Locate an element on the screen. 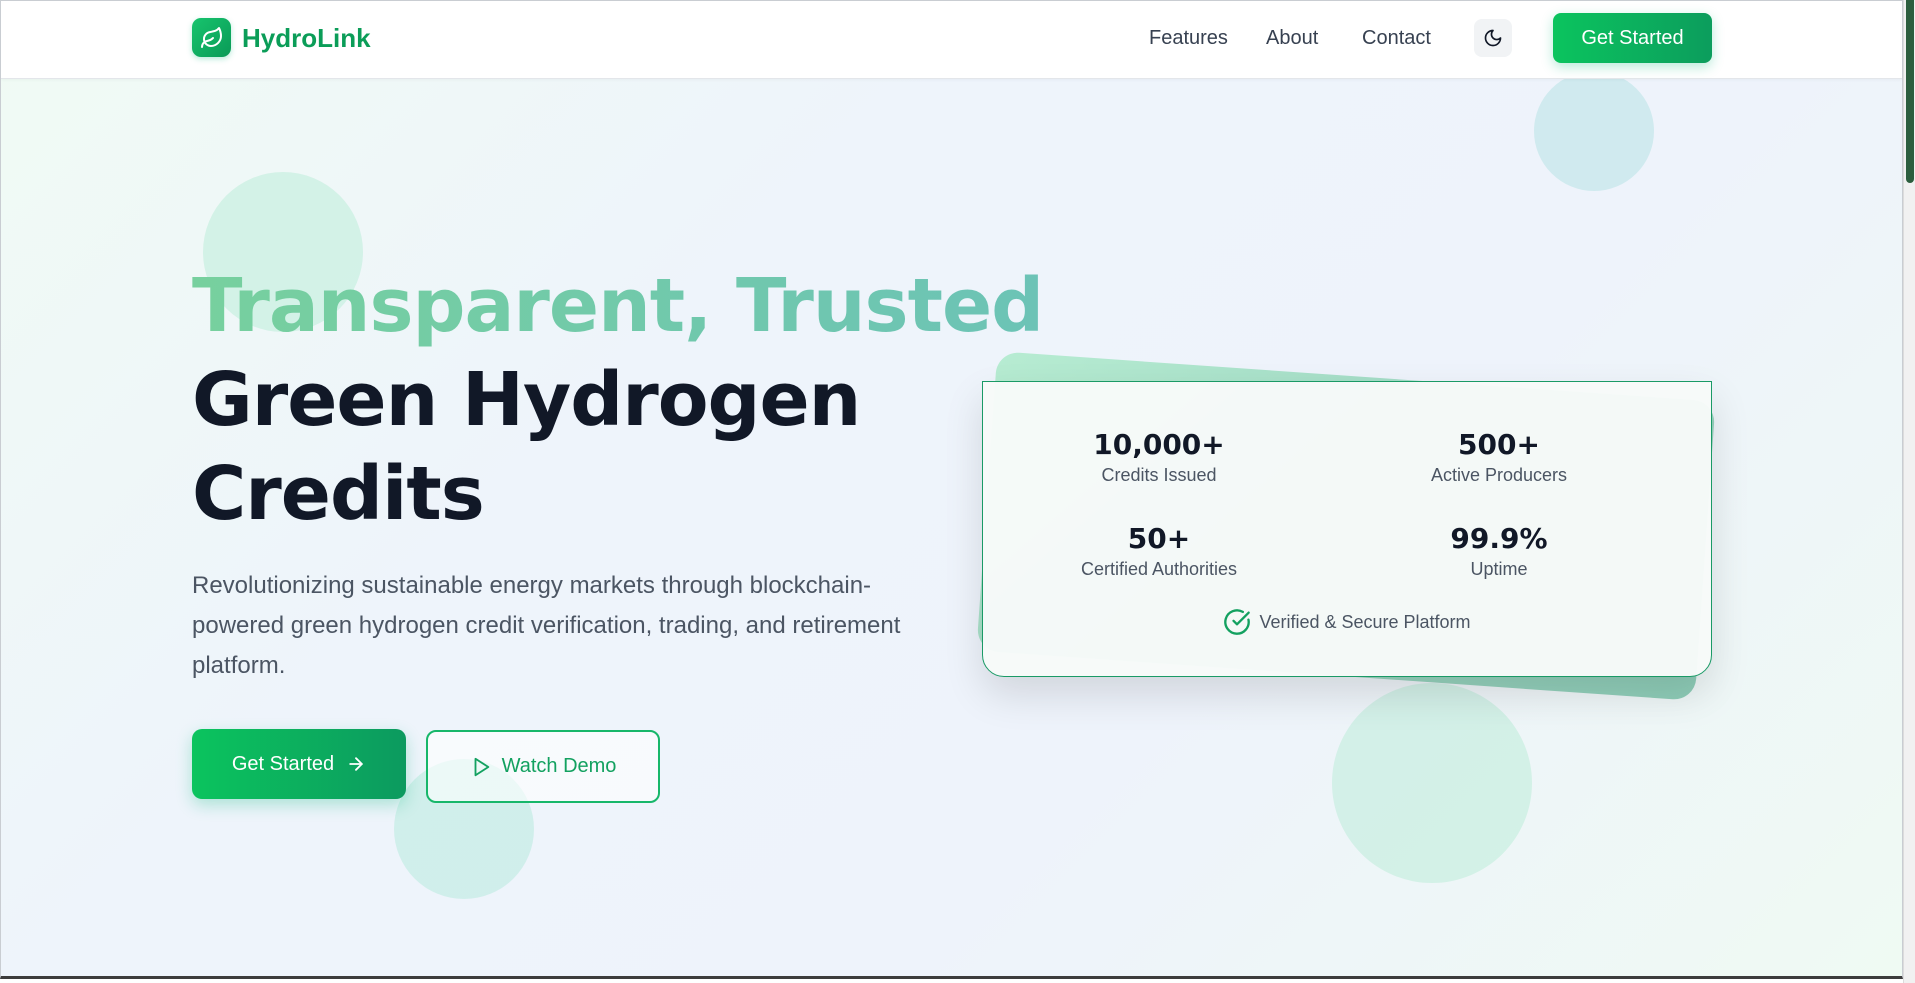 Image resolution: width=1915 pixels, height=983 pixels. logo-leaf-icon is located at coordinates (211, 37).